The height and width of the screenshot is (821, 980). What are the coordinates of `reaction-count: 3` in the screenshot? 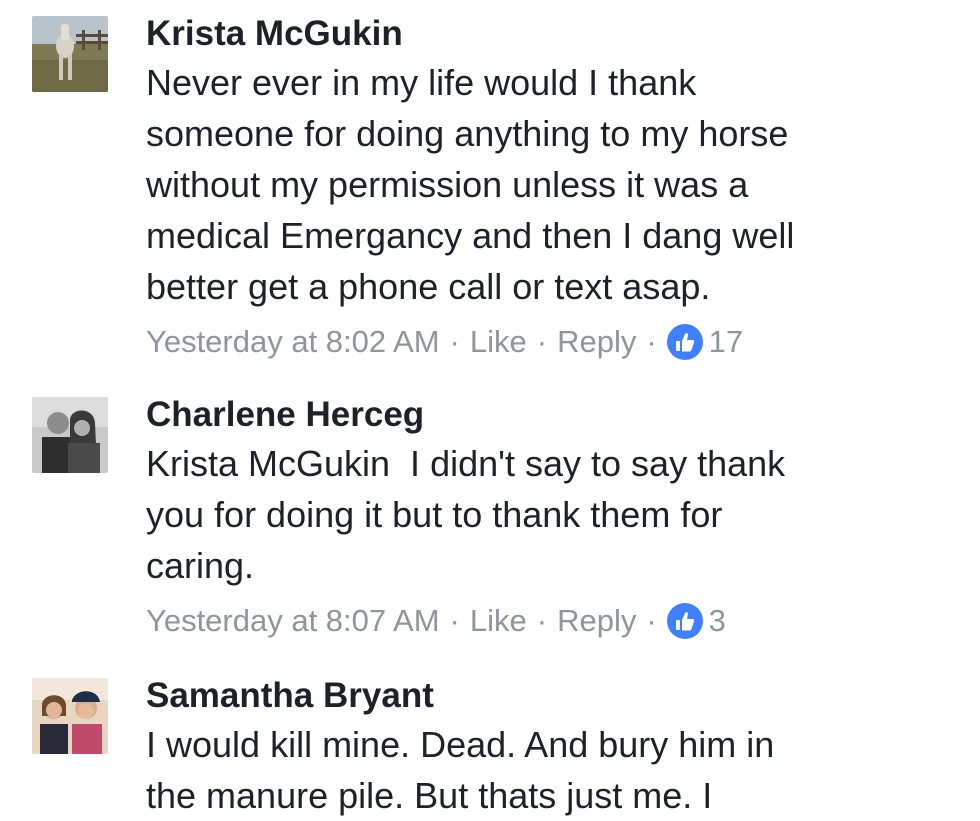 It's located at (717, 621).